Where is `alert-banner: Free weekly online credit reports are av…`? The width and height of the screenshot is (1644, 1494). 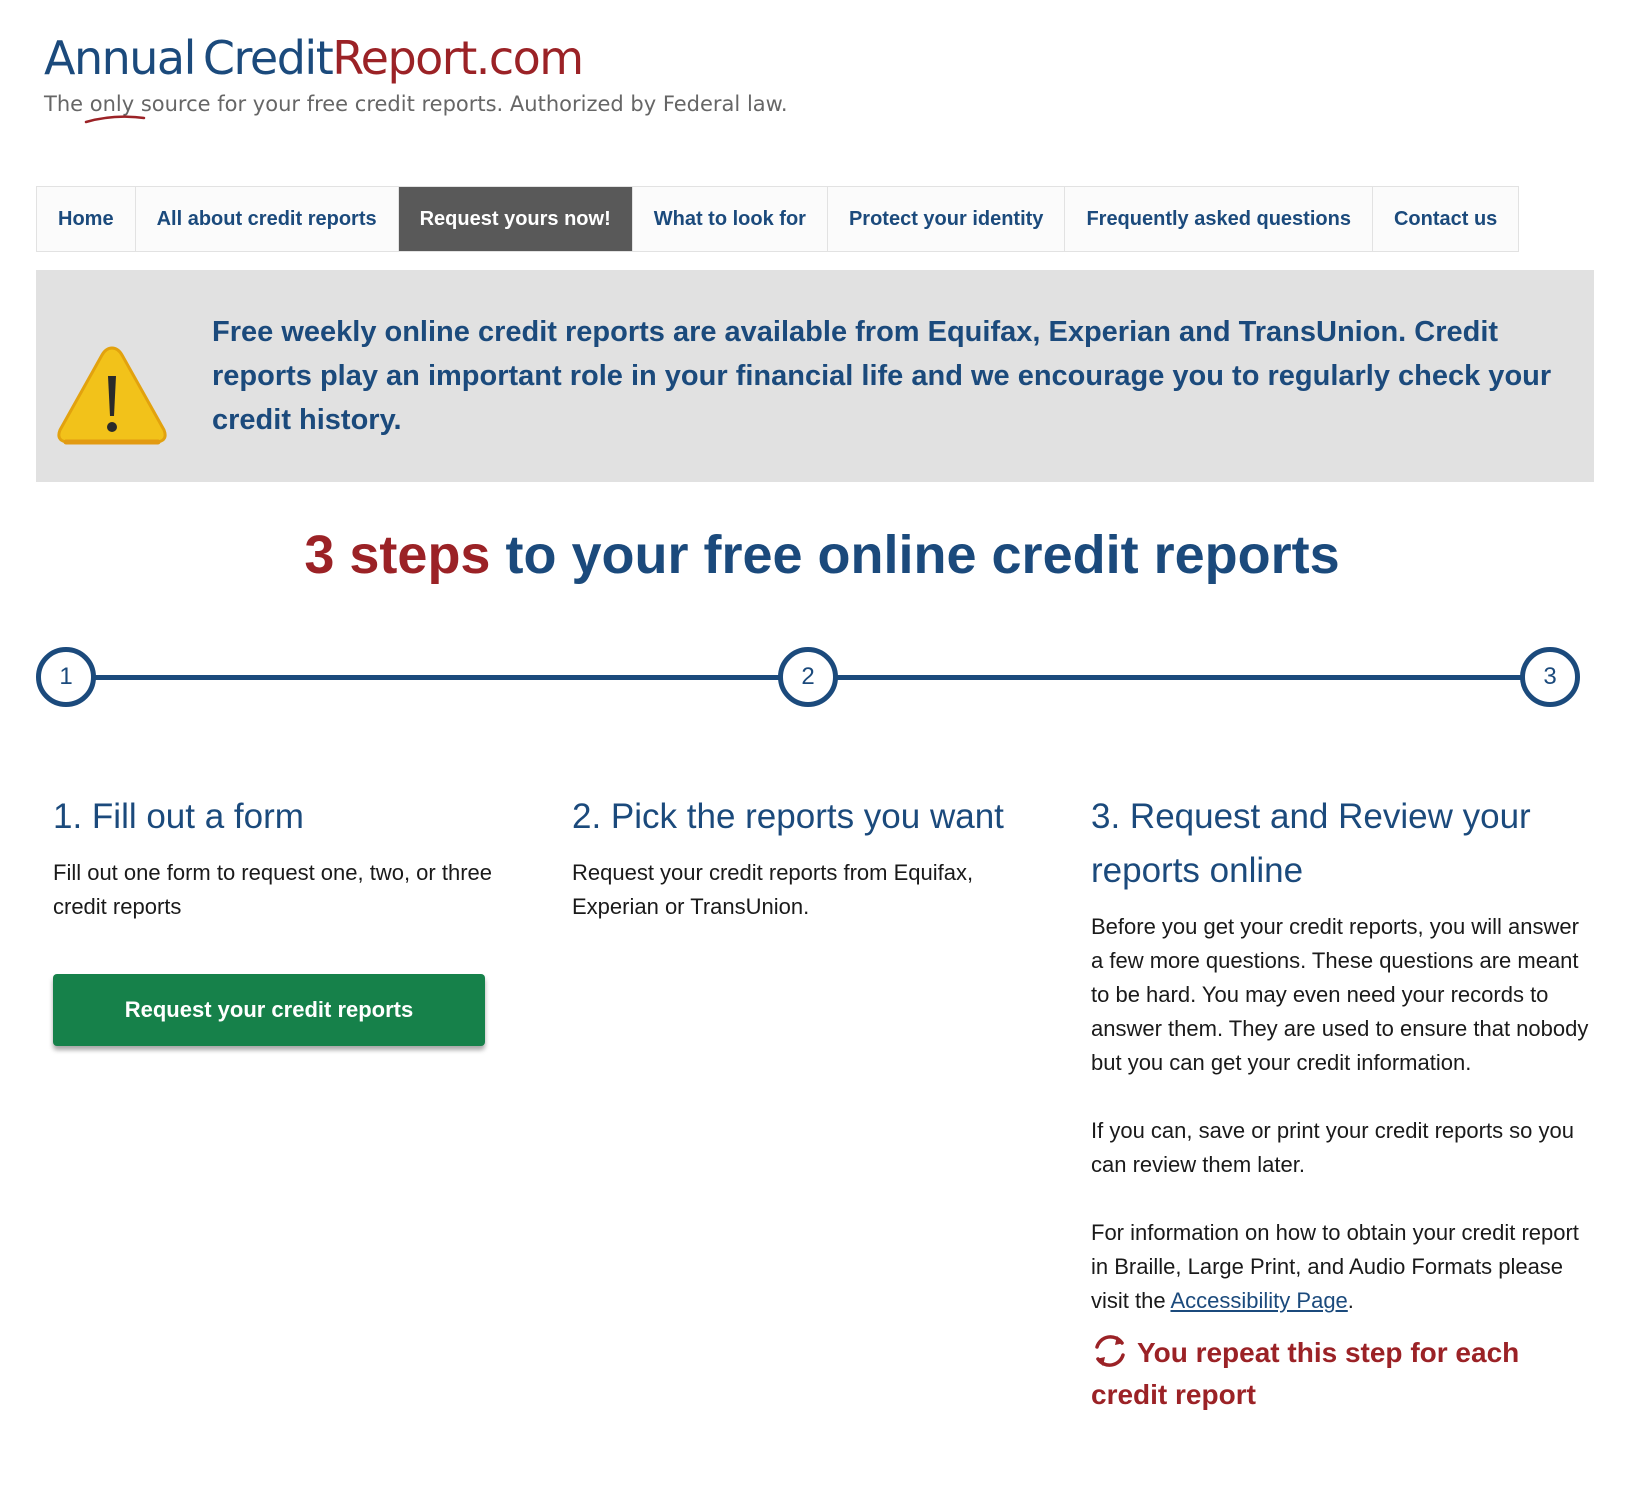 alert-banner: Free weekly online credit reports are av… is located at coordinates (815, 376).